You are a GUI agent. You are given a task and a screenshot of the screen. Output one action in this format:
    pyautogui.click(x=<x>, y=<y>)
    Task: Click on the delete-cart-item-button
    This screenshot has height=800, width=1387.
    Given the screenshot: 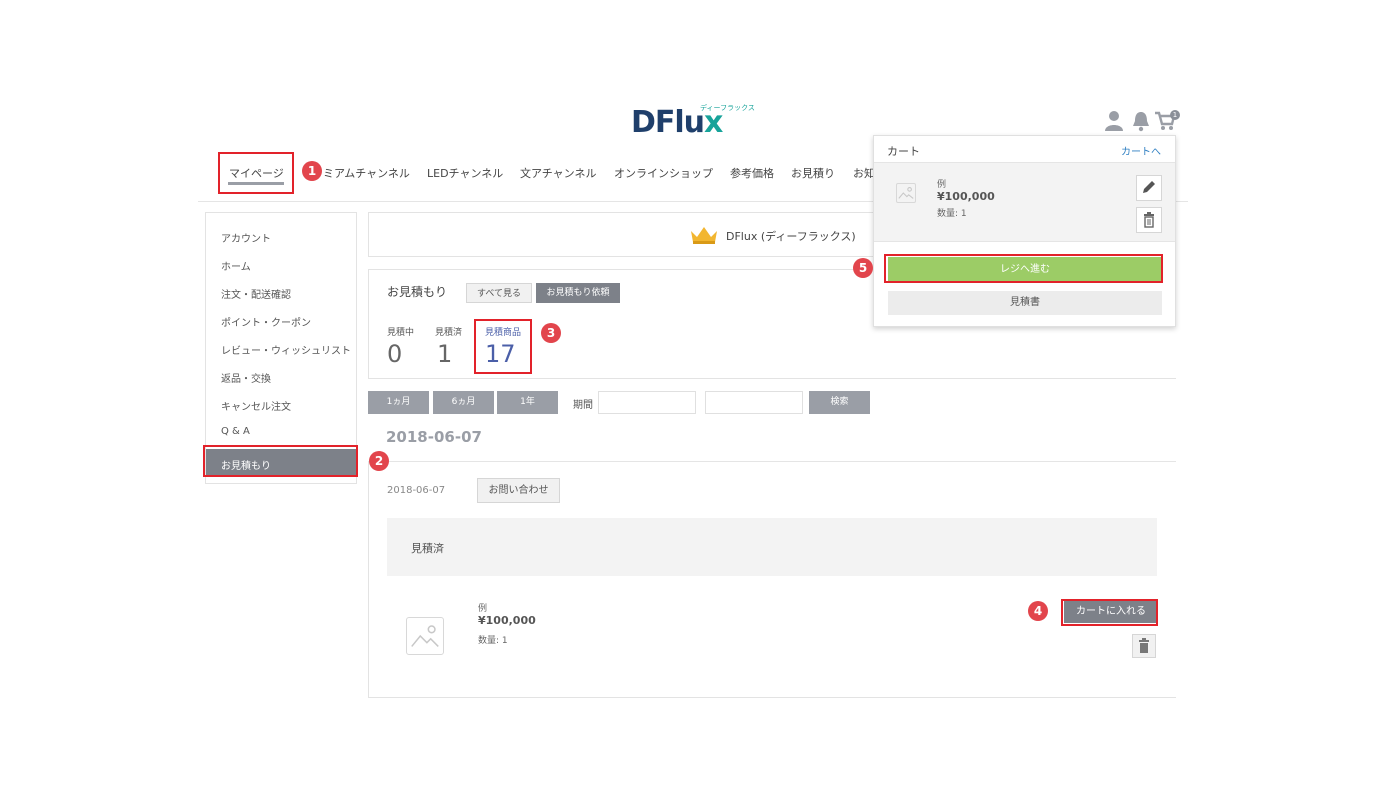 What is the action you would take?
    pyautogui.click(x=1149, y=220)
    